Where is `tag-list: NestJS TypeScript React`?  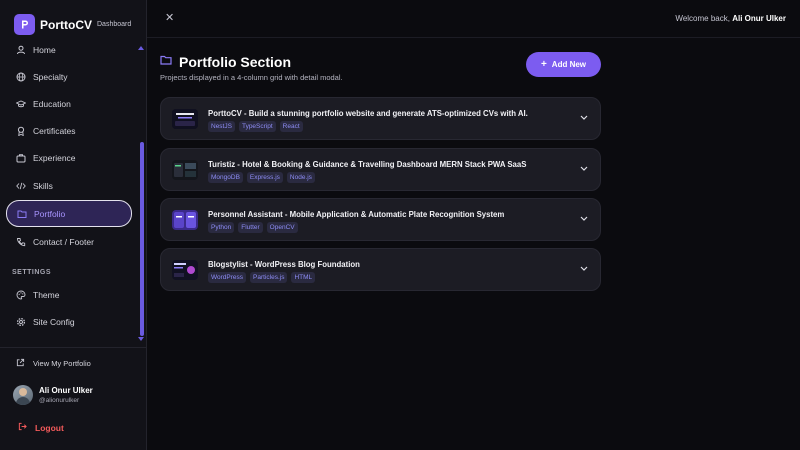 tag-list: NestJS TypeScript React is located at coordinates (257, 126).